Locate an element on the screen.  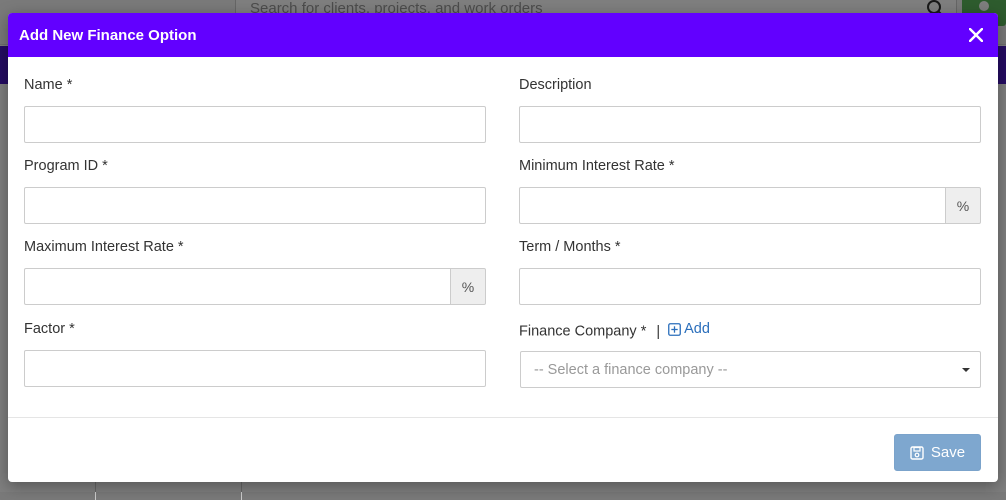
max-rate-input is located at coordinates (237, 286).